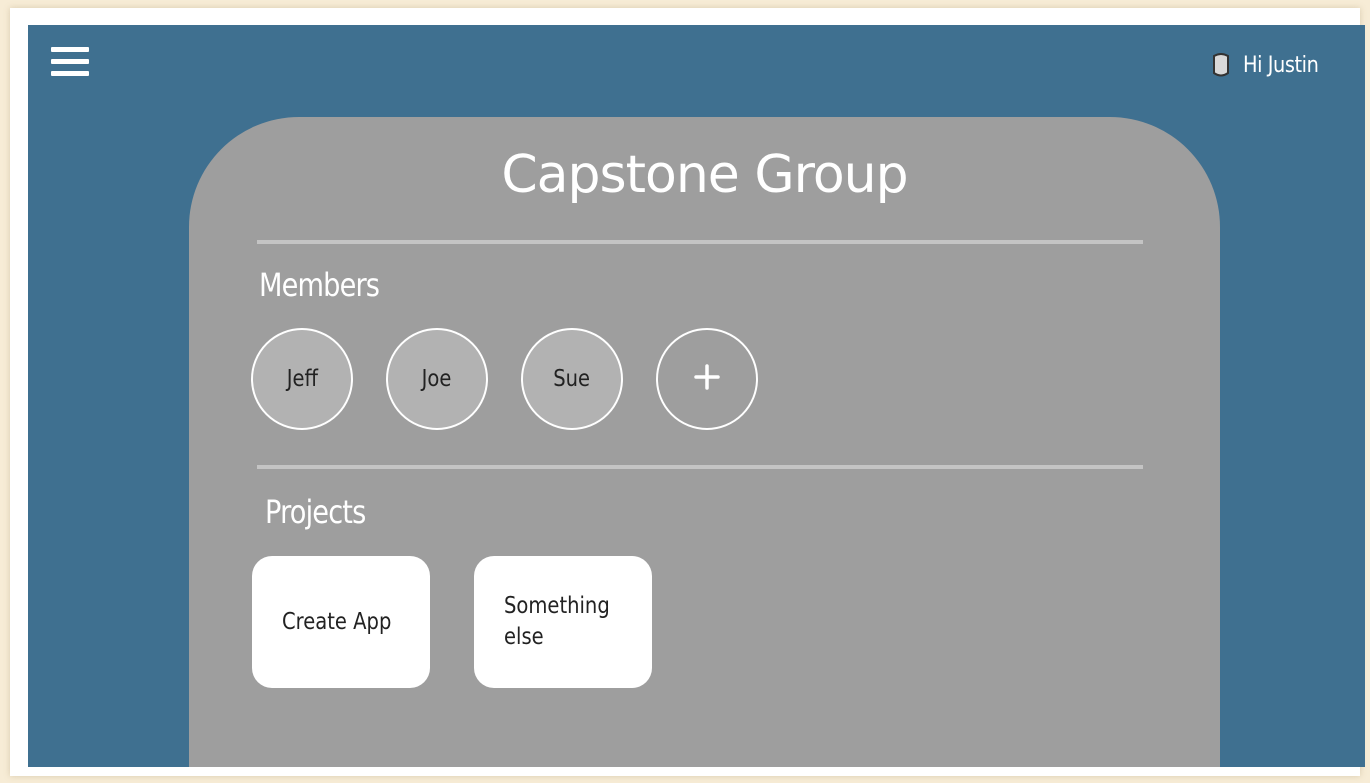 This screenshot has height=783, width=1370. I want to click on project-title: Create App, so click(337, 621).